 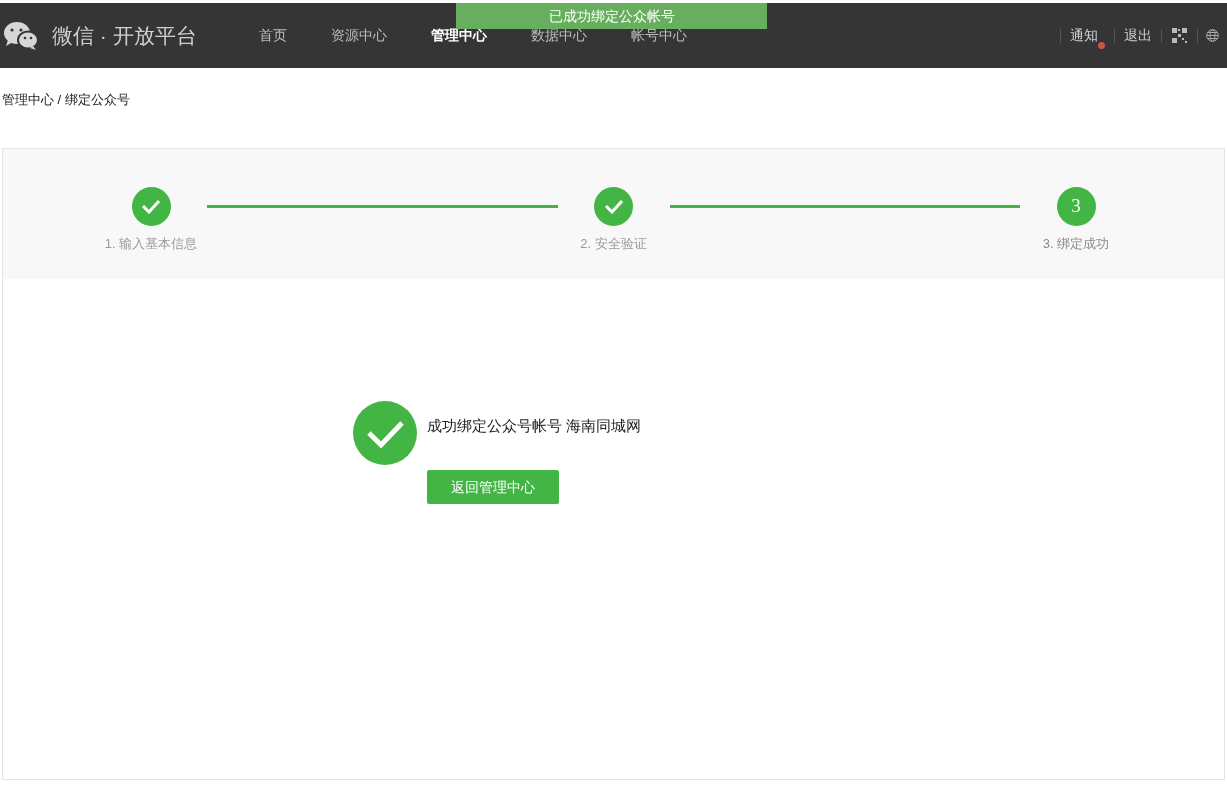 I want to click on success-message: 成功绑定公众号帐号 海南同城网, so click(x=534, y=425).